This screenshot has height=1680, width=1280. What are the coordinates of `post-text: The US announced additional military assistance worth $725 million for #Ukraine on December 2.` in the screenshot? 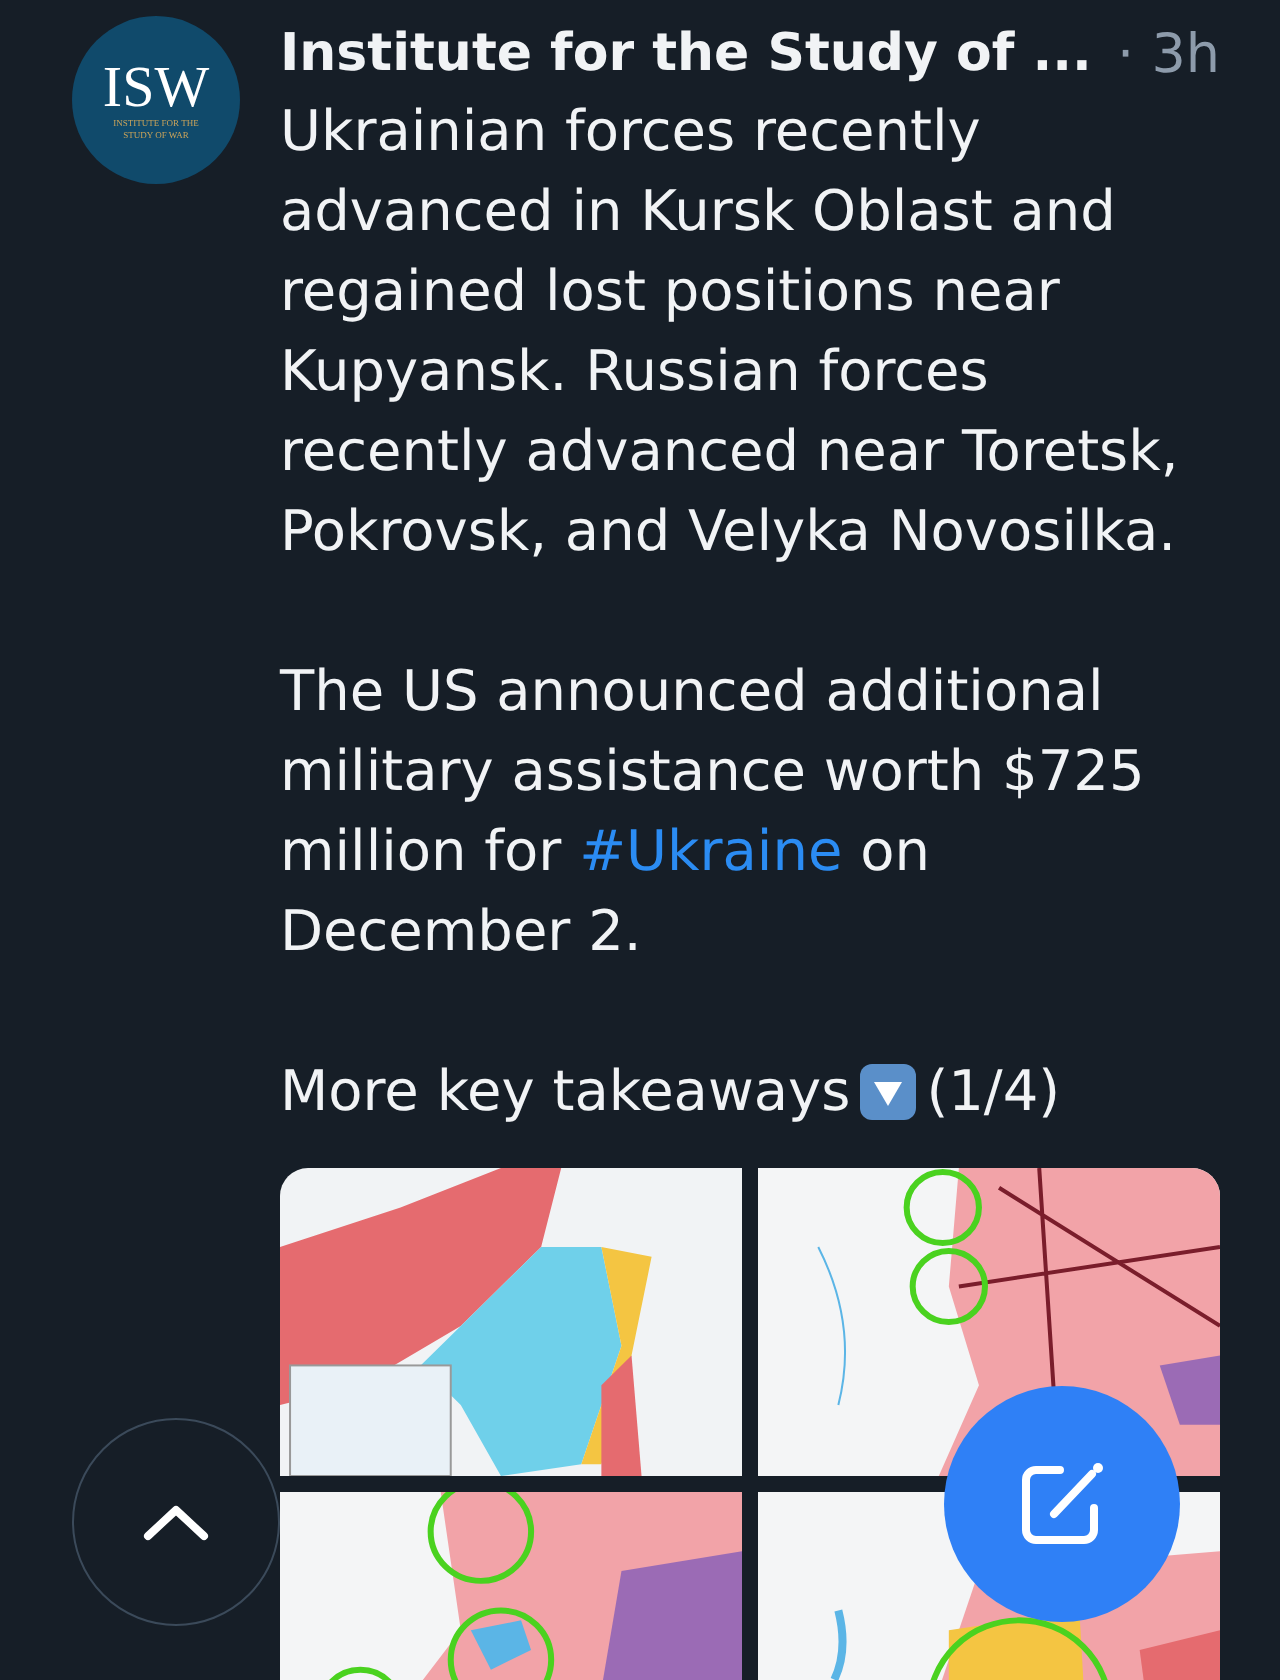 It's located at (713, 812).